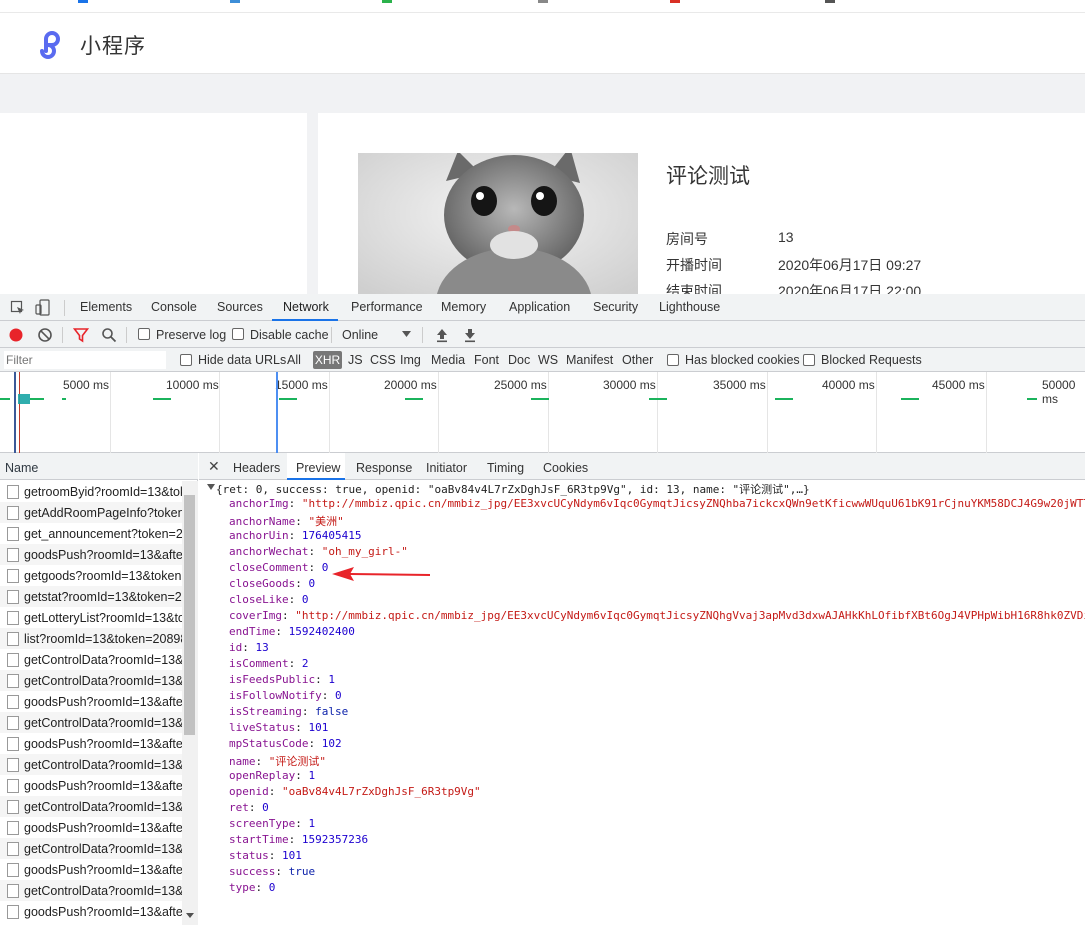 The width and height of the screenshot is (1085, 925). Describe the element at coordinates (278, 567) in the screenshot. I see `json-field-closeComment: closeComment: 0` at that location.